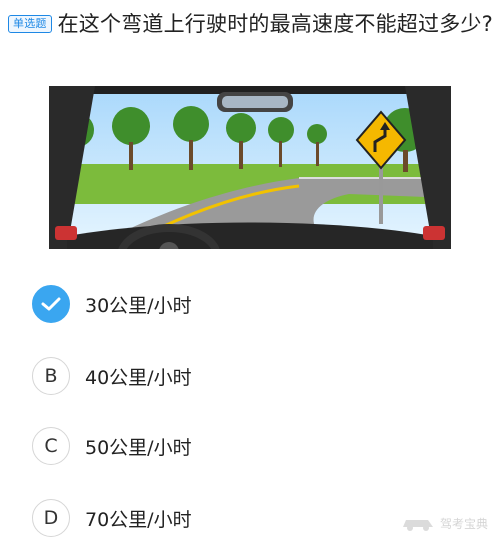 Image resolution: width=500 pixels, height=540 pixels. Describe the element at coordinates (417, 525) in the screenshot. I see `car-logo-icon` at that location.